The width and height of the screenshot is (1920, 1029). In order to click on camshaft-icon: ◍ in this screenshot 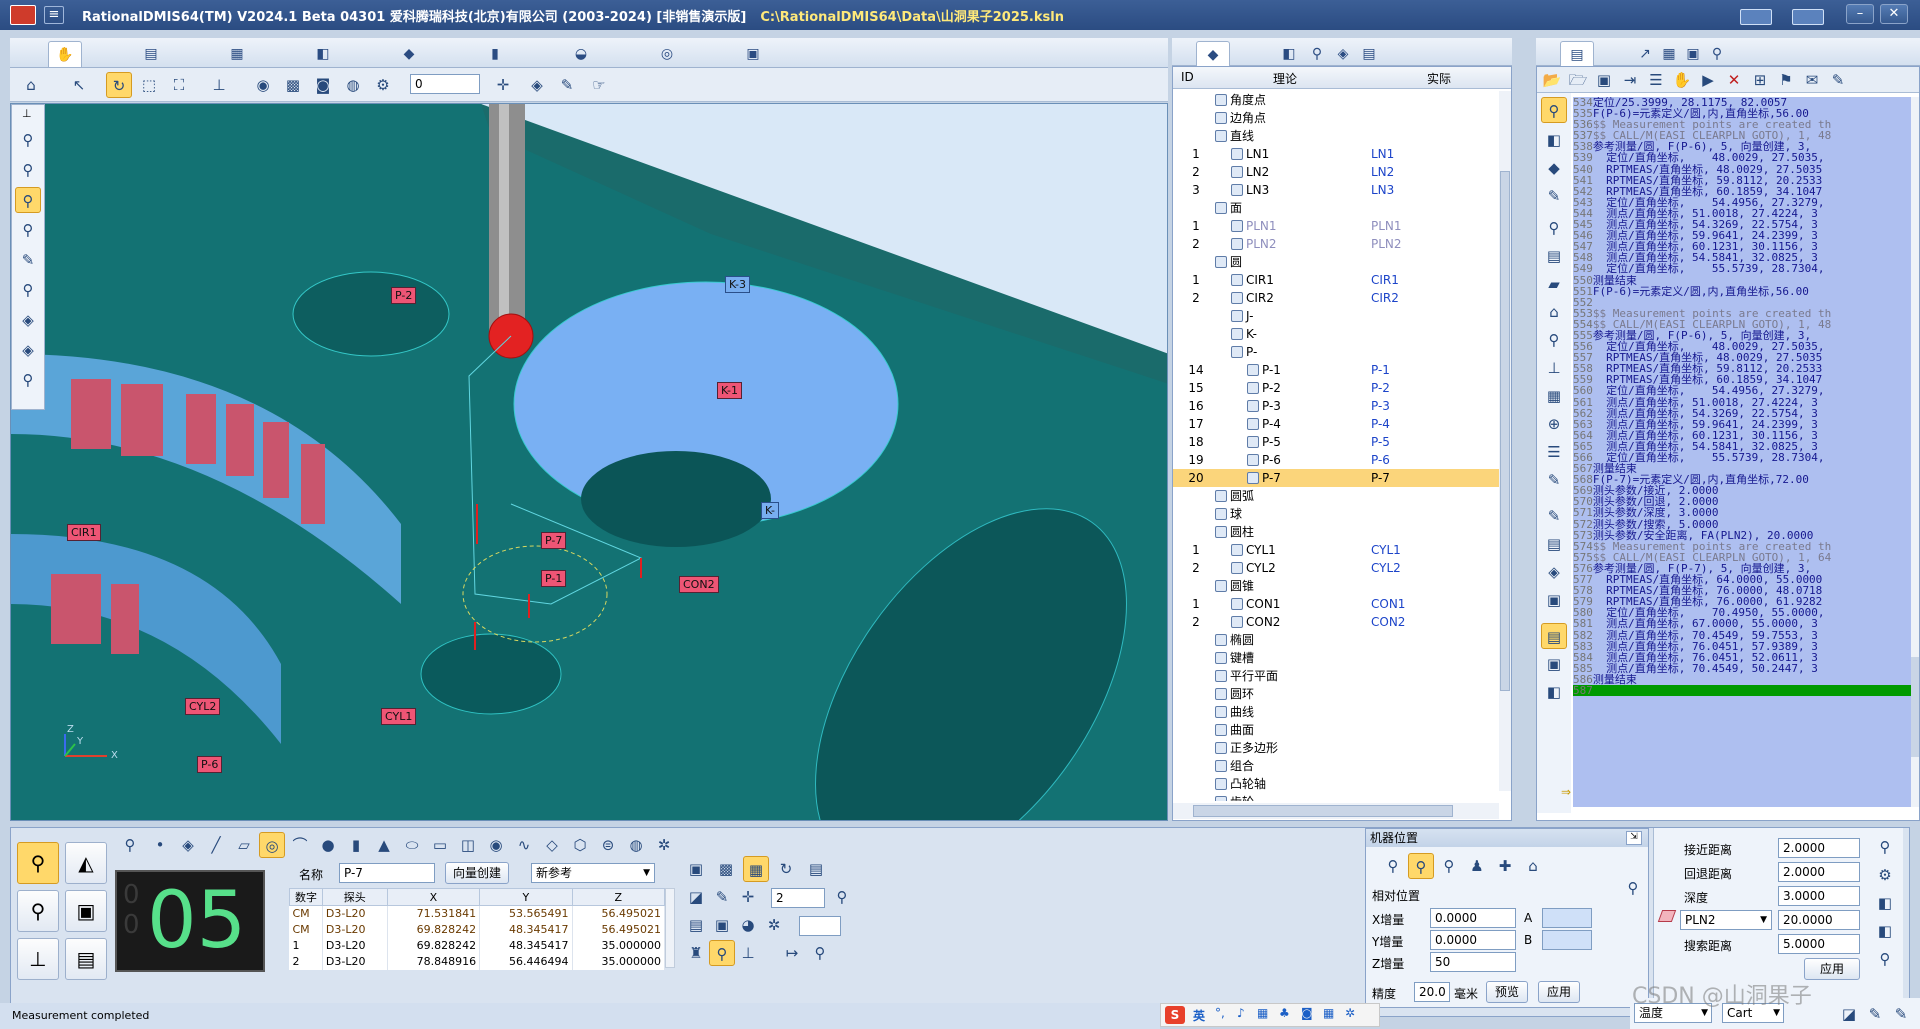, I will do `click(636, 845)`.